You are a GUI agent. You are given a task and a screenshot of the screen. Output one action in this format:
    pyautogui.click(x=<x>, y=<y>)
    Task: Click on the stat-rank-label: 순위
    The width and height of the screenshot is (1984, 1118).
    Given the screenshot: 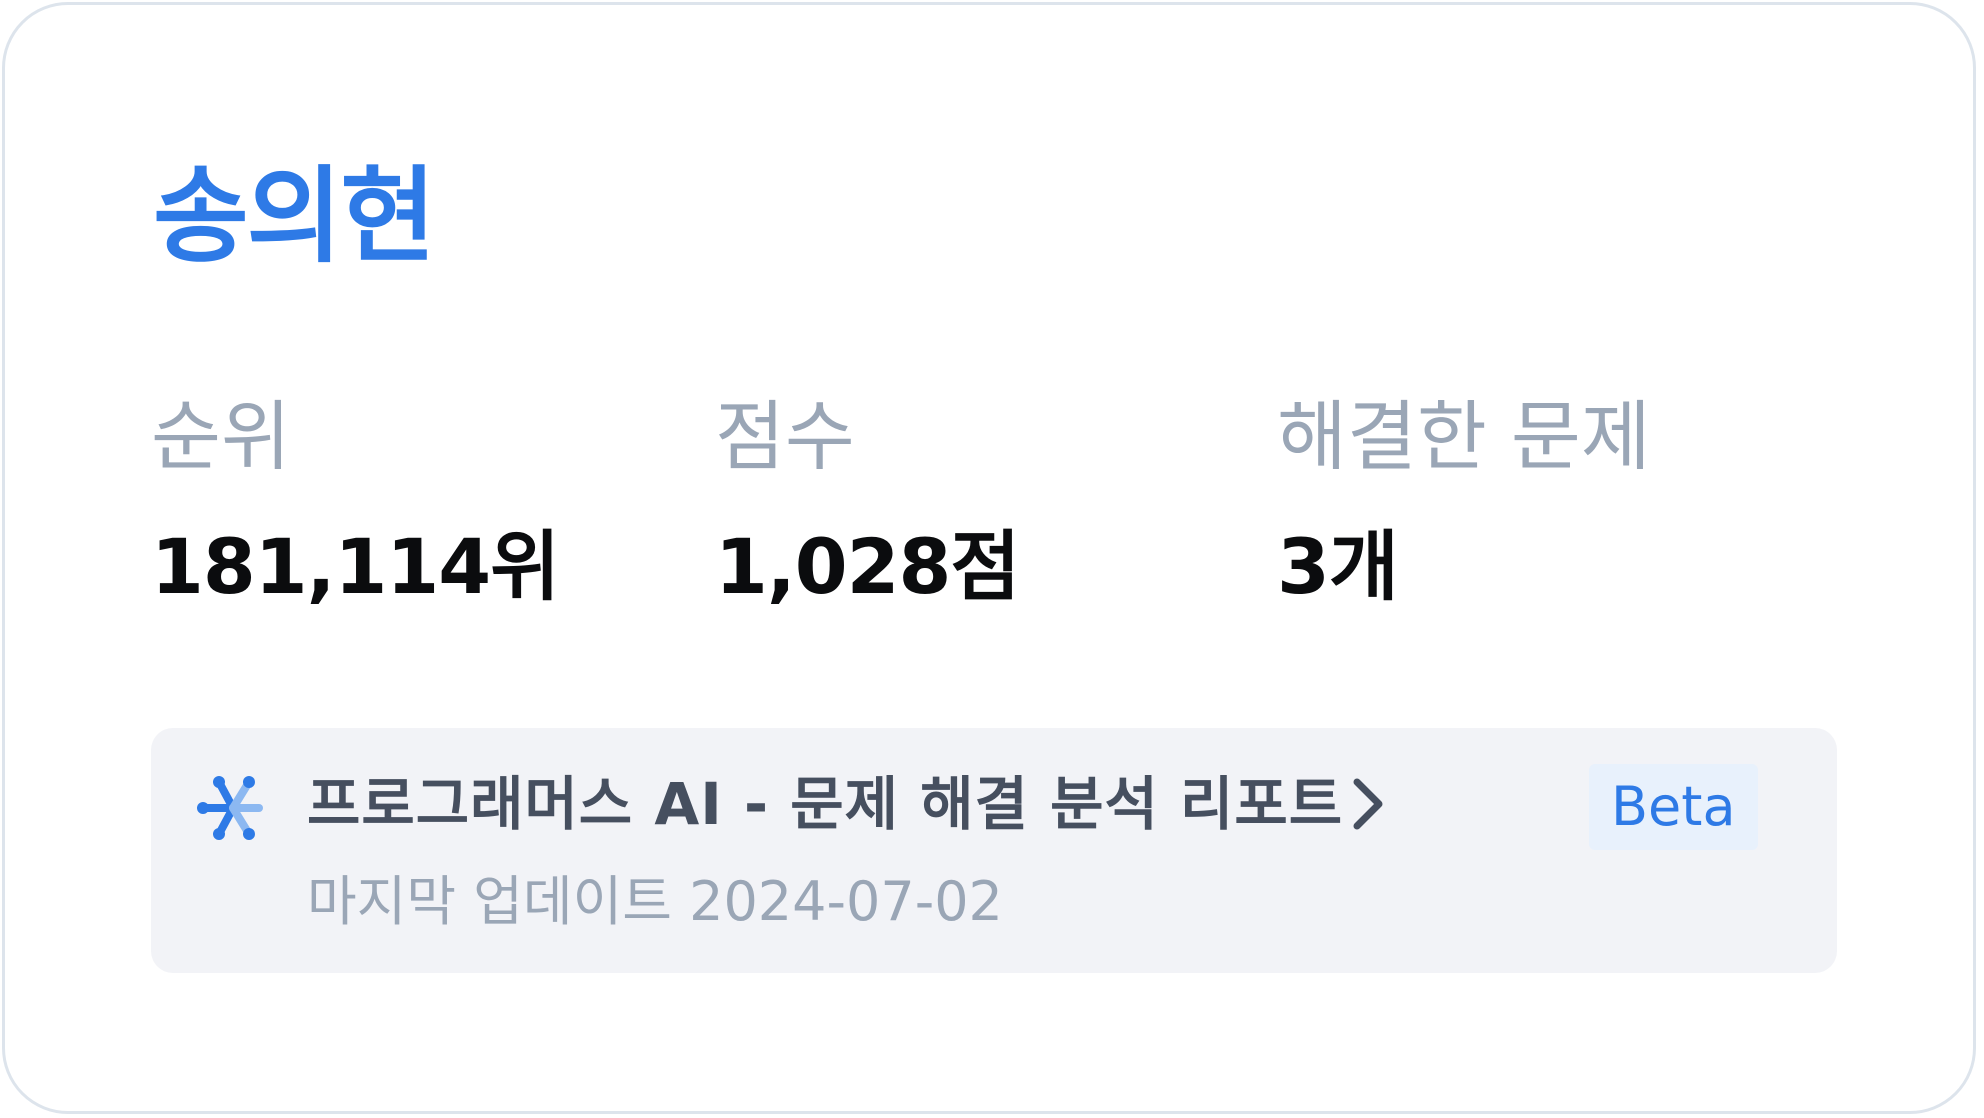 What is the action you would take?
    pyautogui.click(x=221, y=436)
    